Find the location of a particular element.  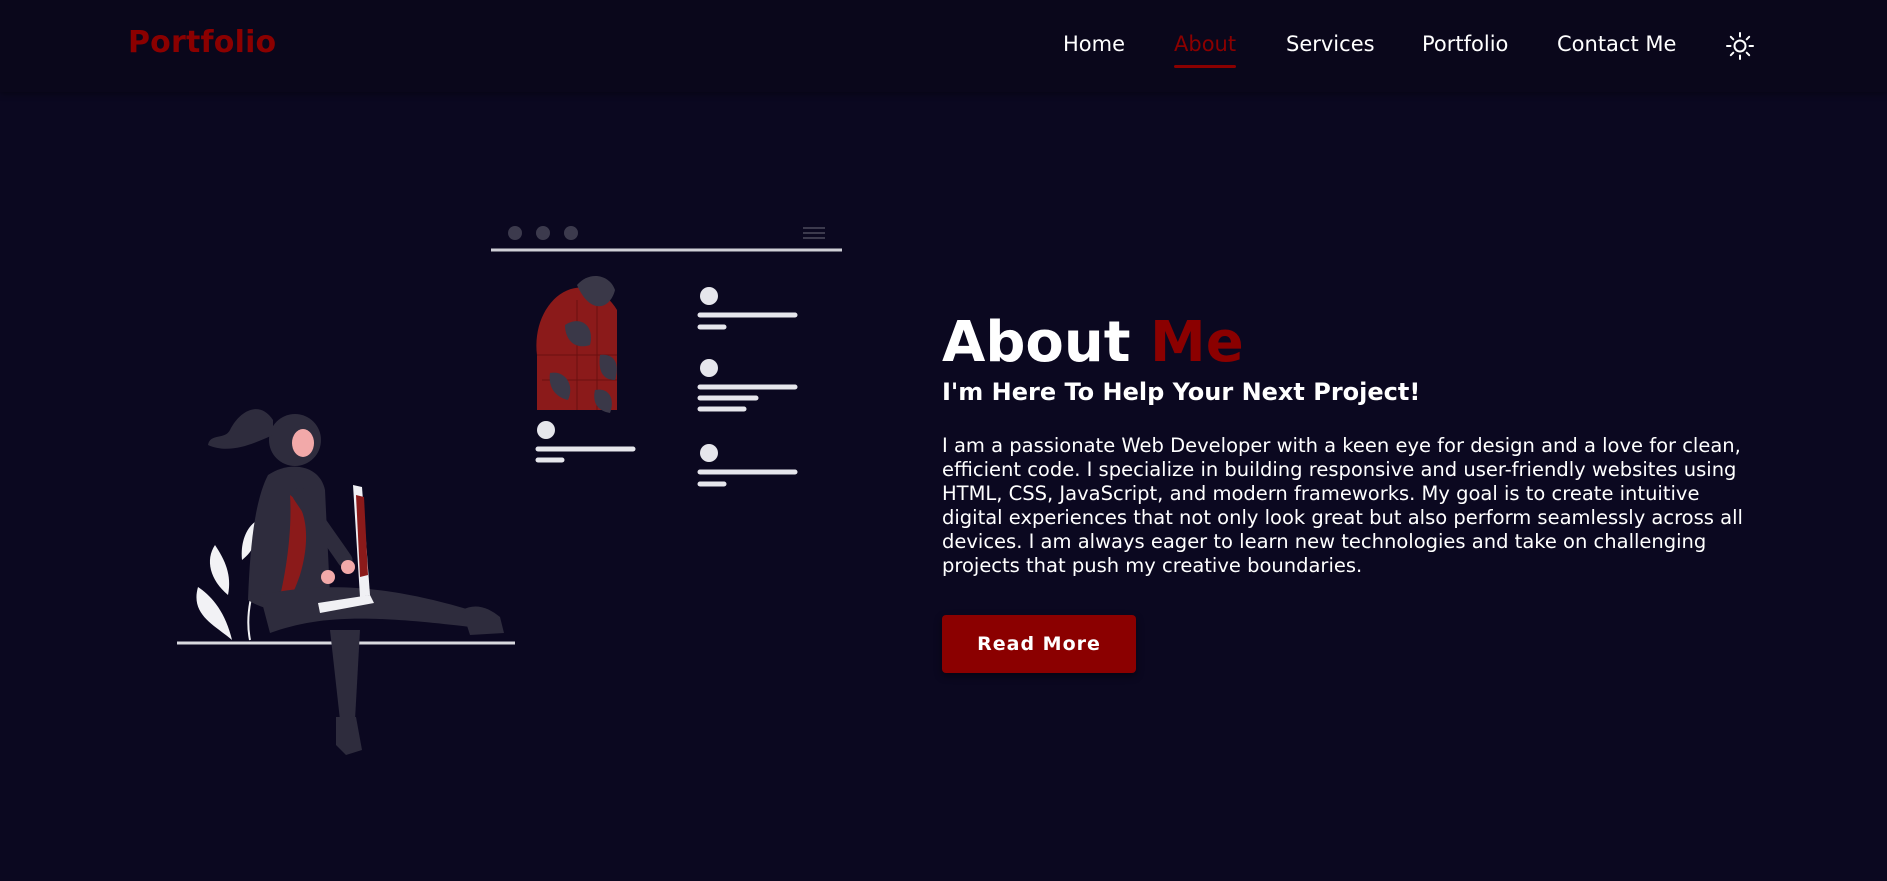

nav-services: Services is located at coordinates (1330, 44).